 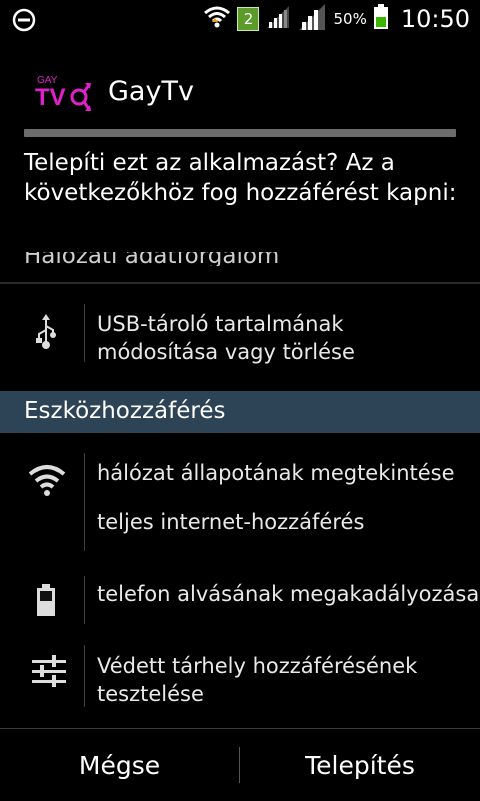 I want to click on status-bar: 2 50% 10:50, so click(x=240, y=19).